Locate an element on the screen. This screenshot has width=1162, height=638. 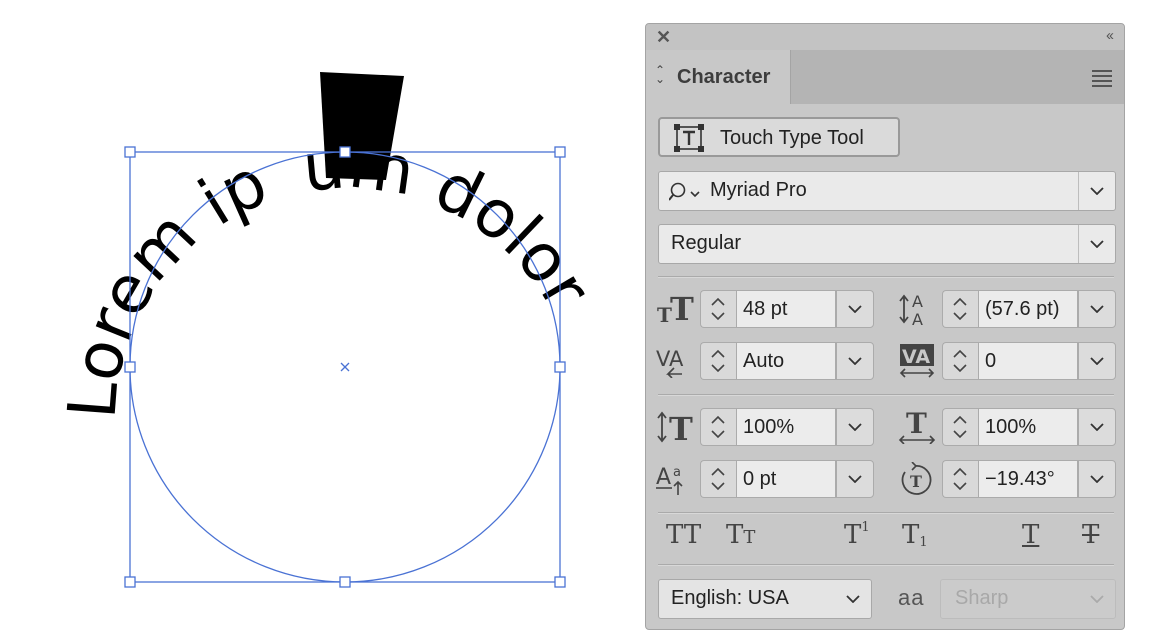
font-size-stepper is located at coordinates (718, 309).